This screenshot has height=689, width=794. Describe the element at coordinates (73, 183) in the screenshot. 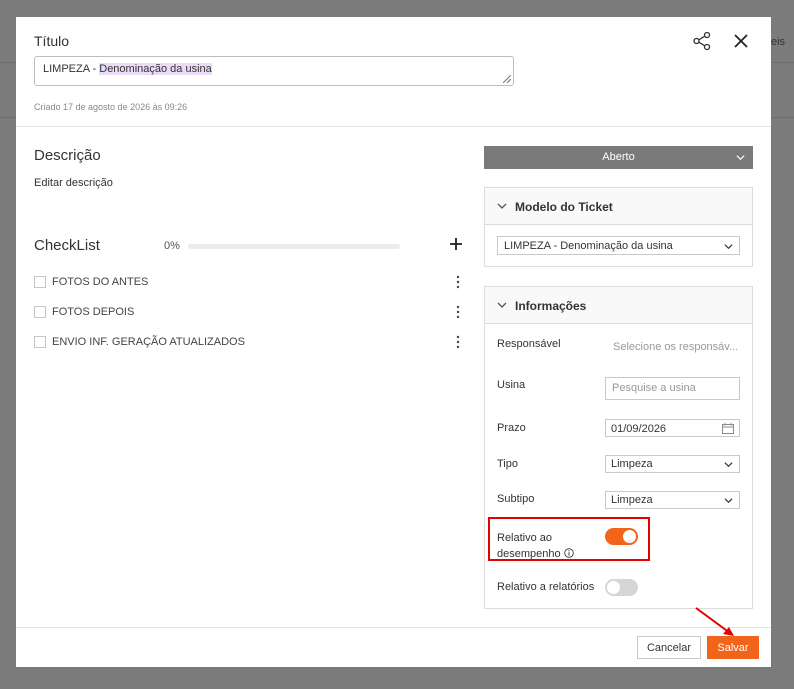

I see `edit-description-link: Editar descrição` at that location.